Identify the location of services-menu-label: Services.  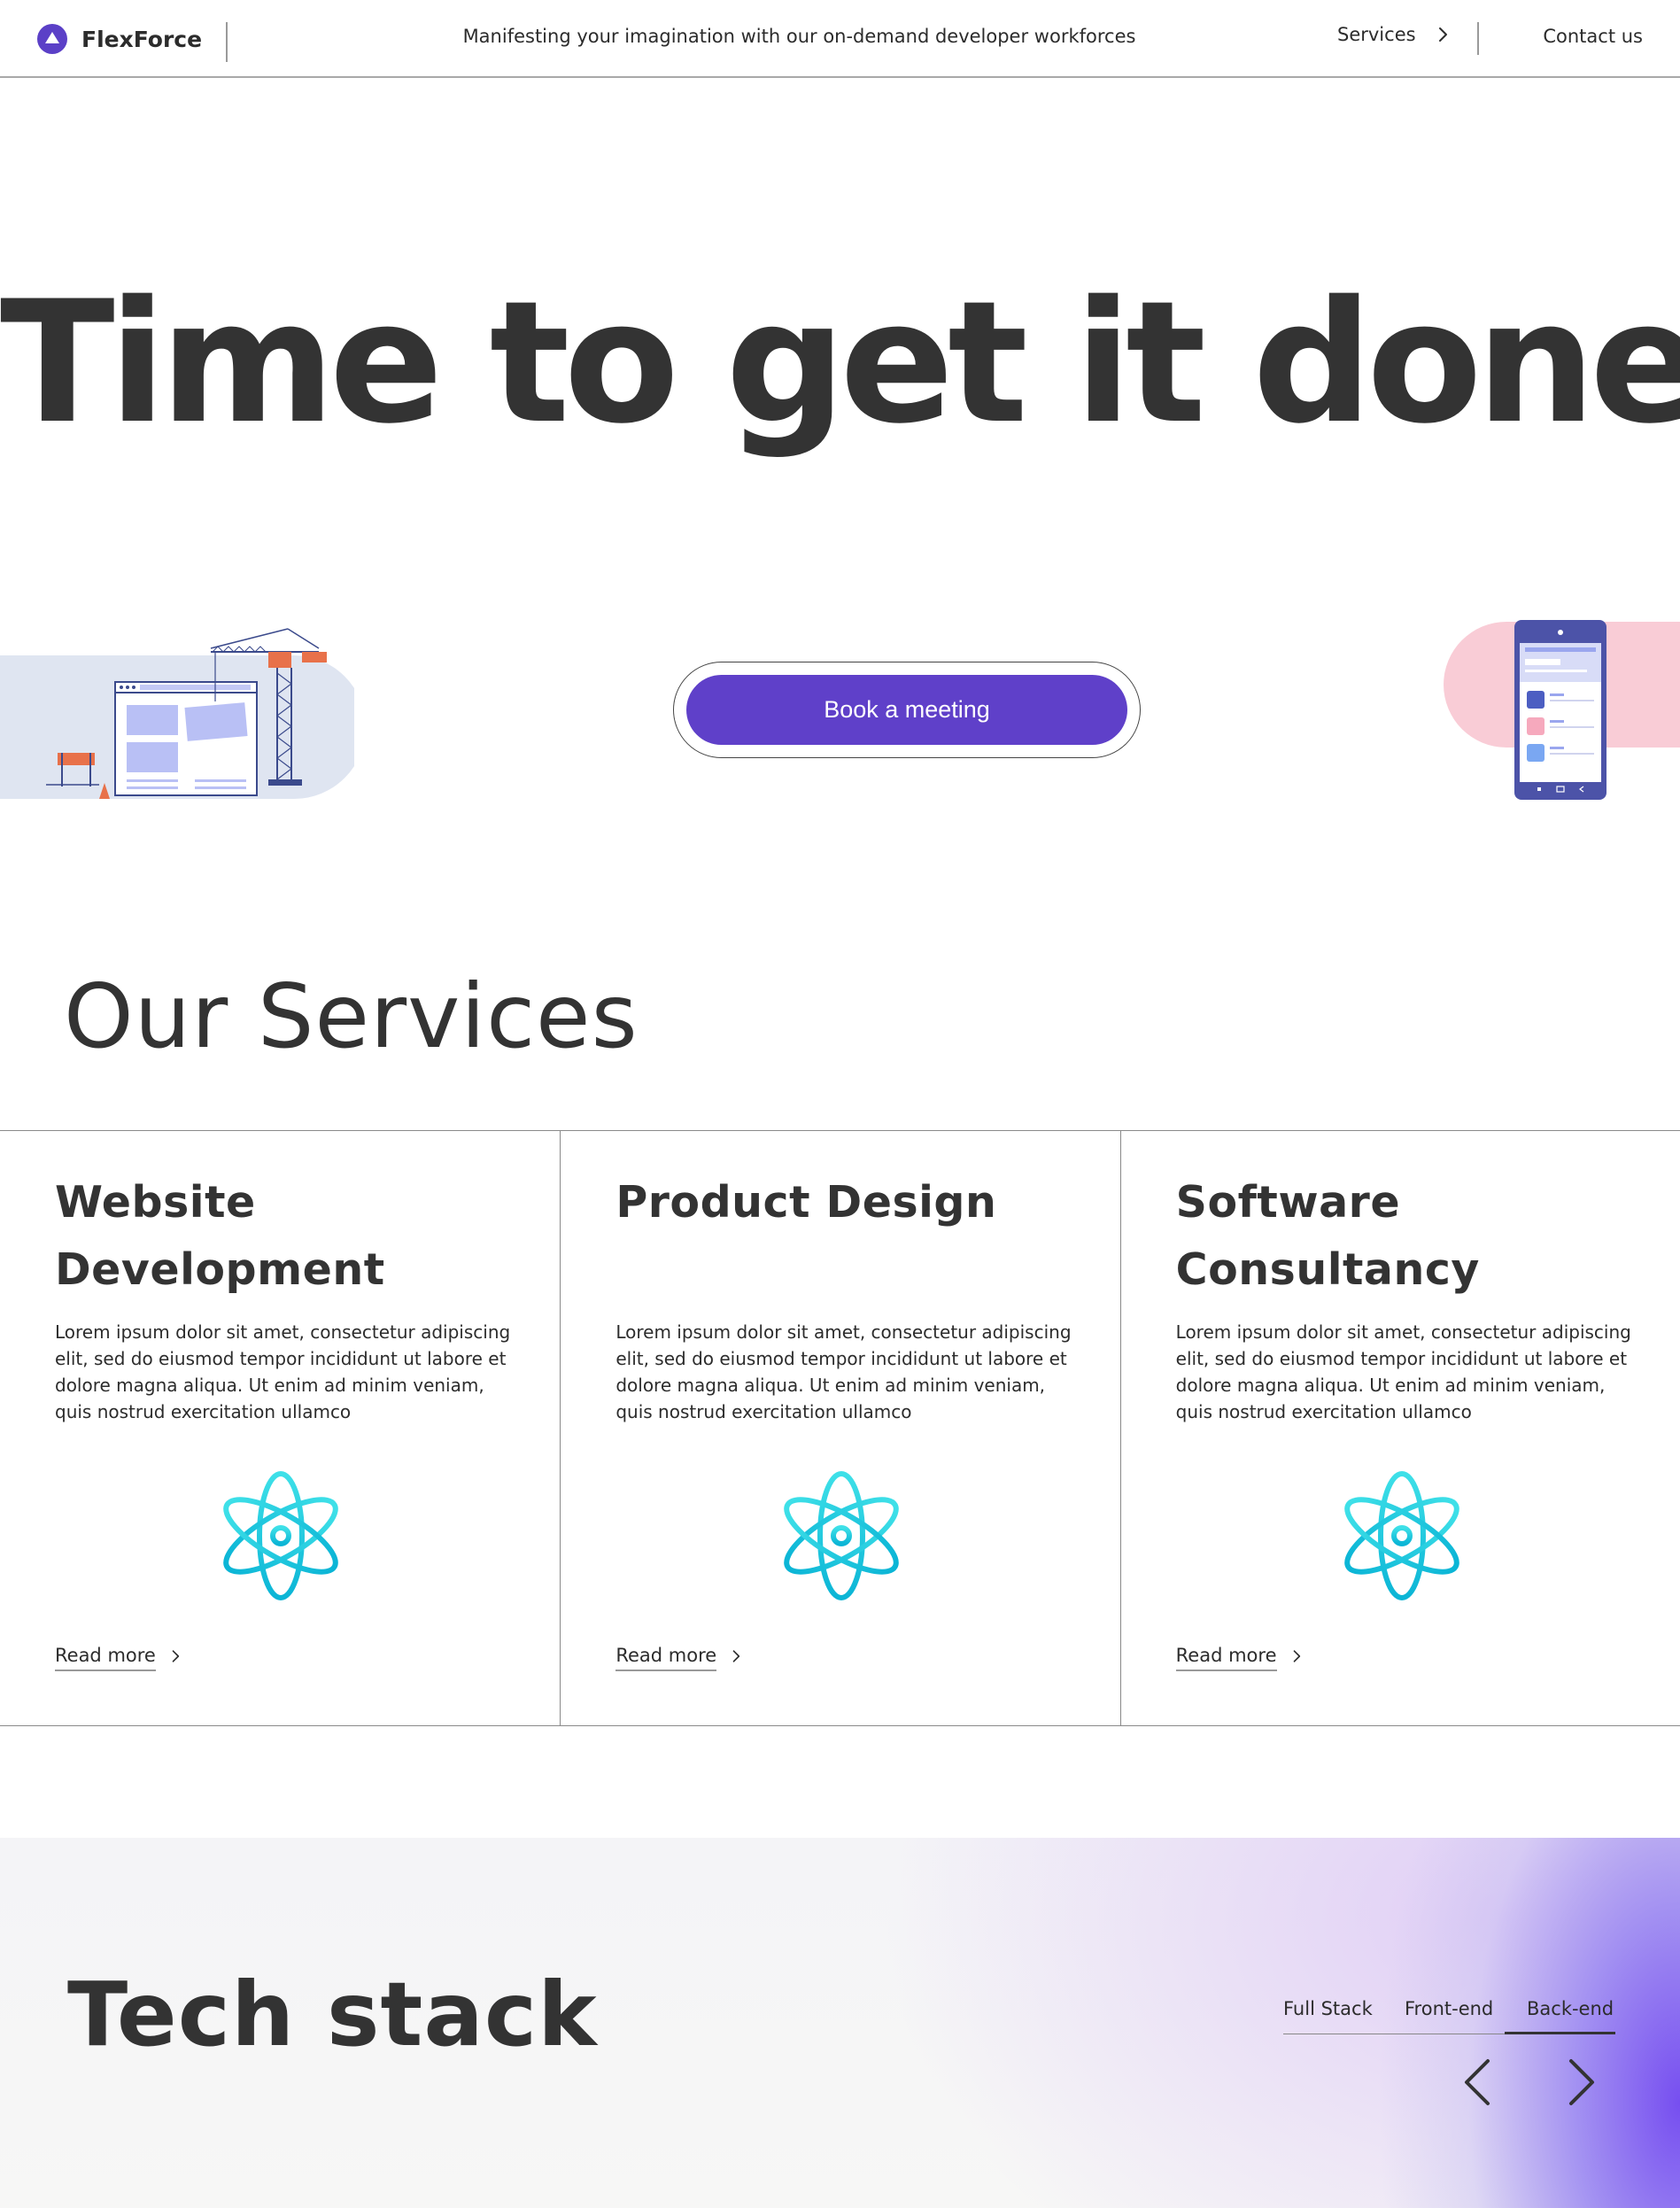
(1376, 34).